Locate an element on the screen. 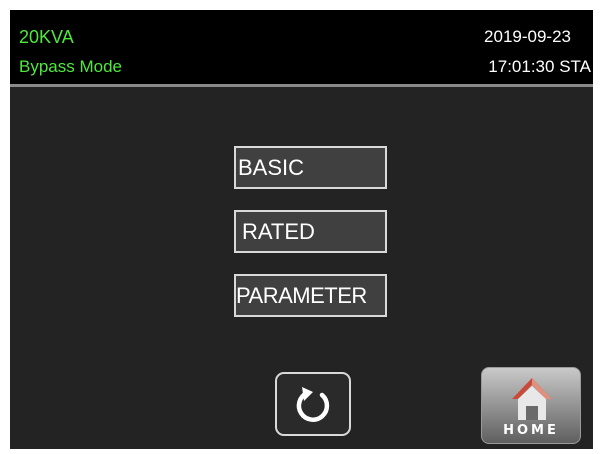 The image size is (600, 454). rotate-back-icon is located at coordinates (313, 404).